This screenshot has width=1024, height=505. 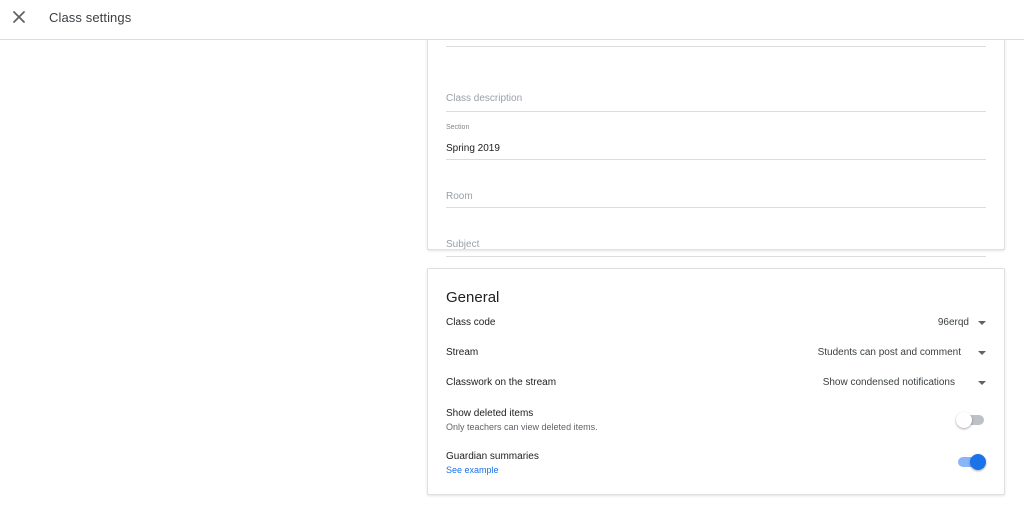 I want to click on class-description-field: Class description, so click(x=716, y=92).